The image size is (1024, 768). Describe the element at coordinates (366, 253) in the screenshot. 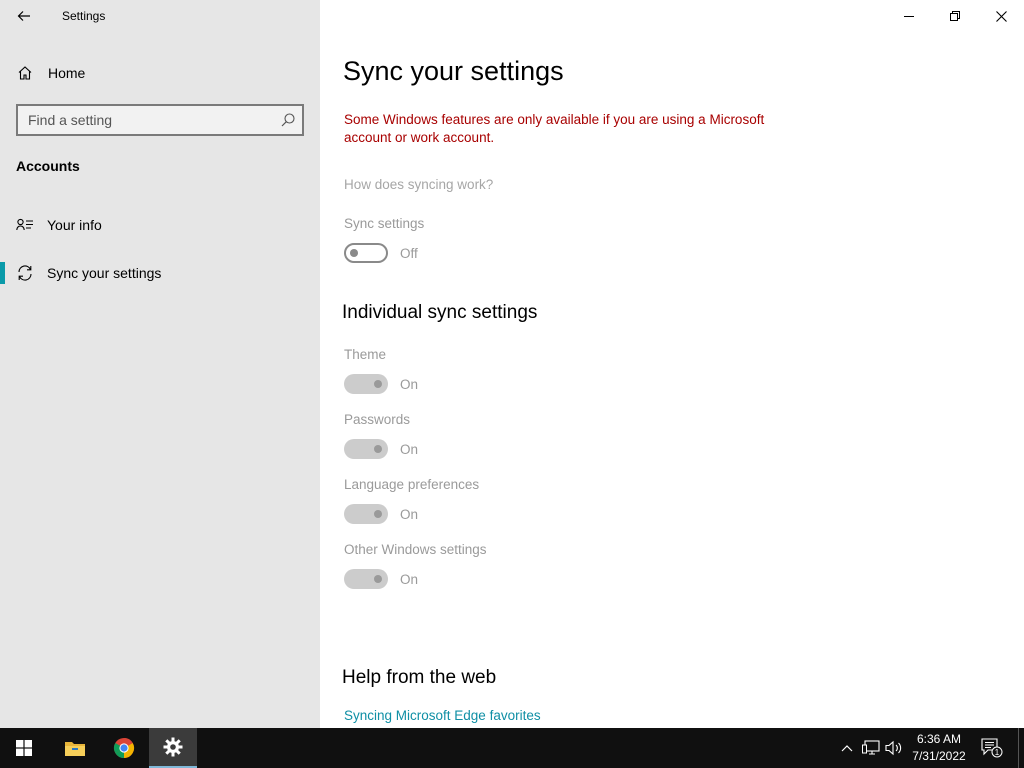

I see `sync-settings-toggle` at that location.